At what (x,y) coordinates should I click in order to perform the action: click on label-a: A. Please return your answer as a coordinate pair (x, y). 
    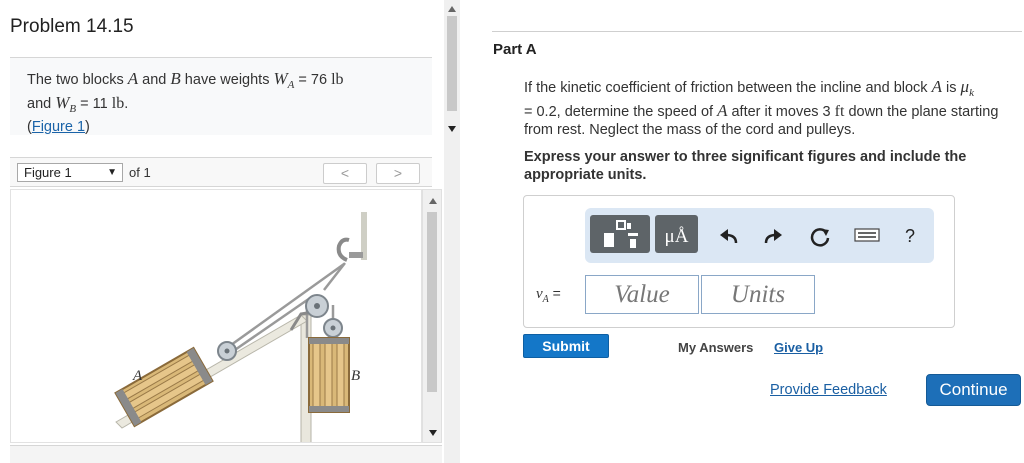
    Looking at the image, I should click on (137, 376).